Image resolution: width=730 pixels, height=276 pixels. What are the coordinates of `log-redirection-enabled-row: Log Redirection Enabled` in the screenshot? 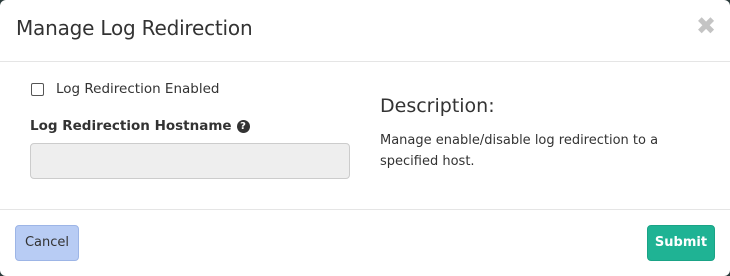 It's located at (125, 89).